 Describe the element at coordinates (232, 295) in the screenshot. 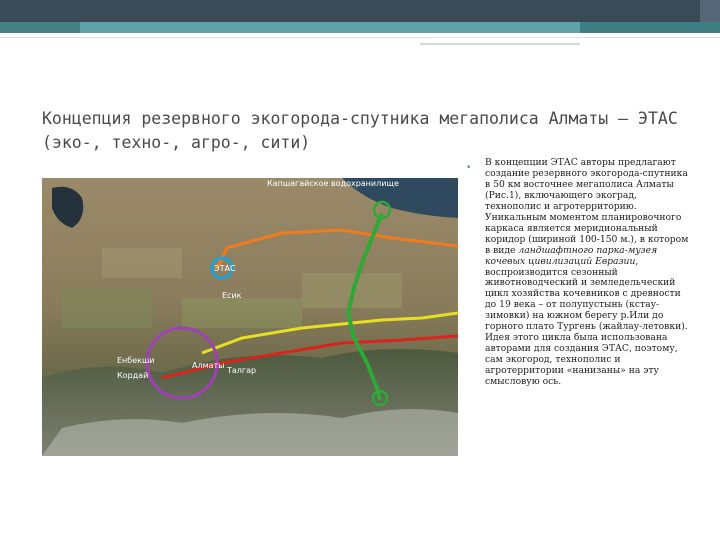

I see `map-label-village: Есик` at that location.